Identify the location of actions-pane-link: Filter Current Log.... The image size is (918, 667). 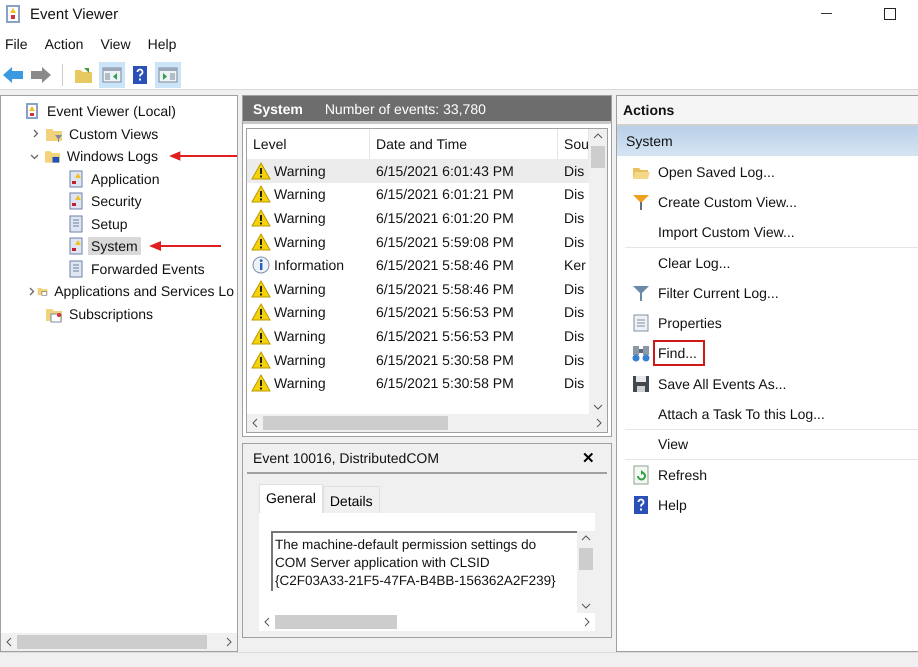
(720, 293).